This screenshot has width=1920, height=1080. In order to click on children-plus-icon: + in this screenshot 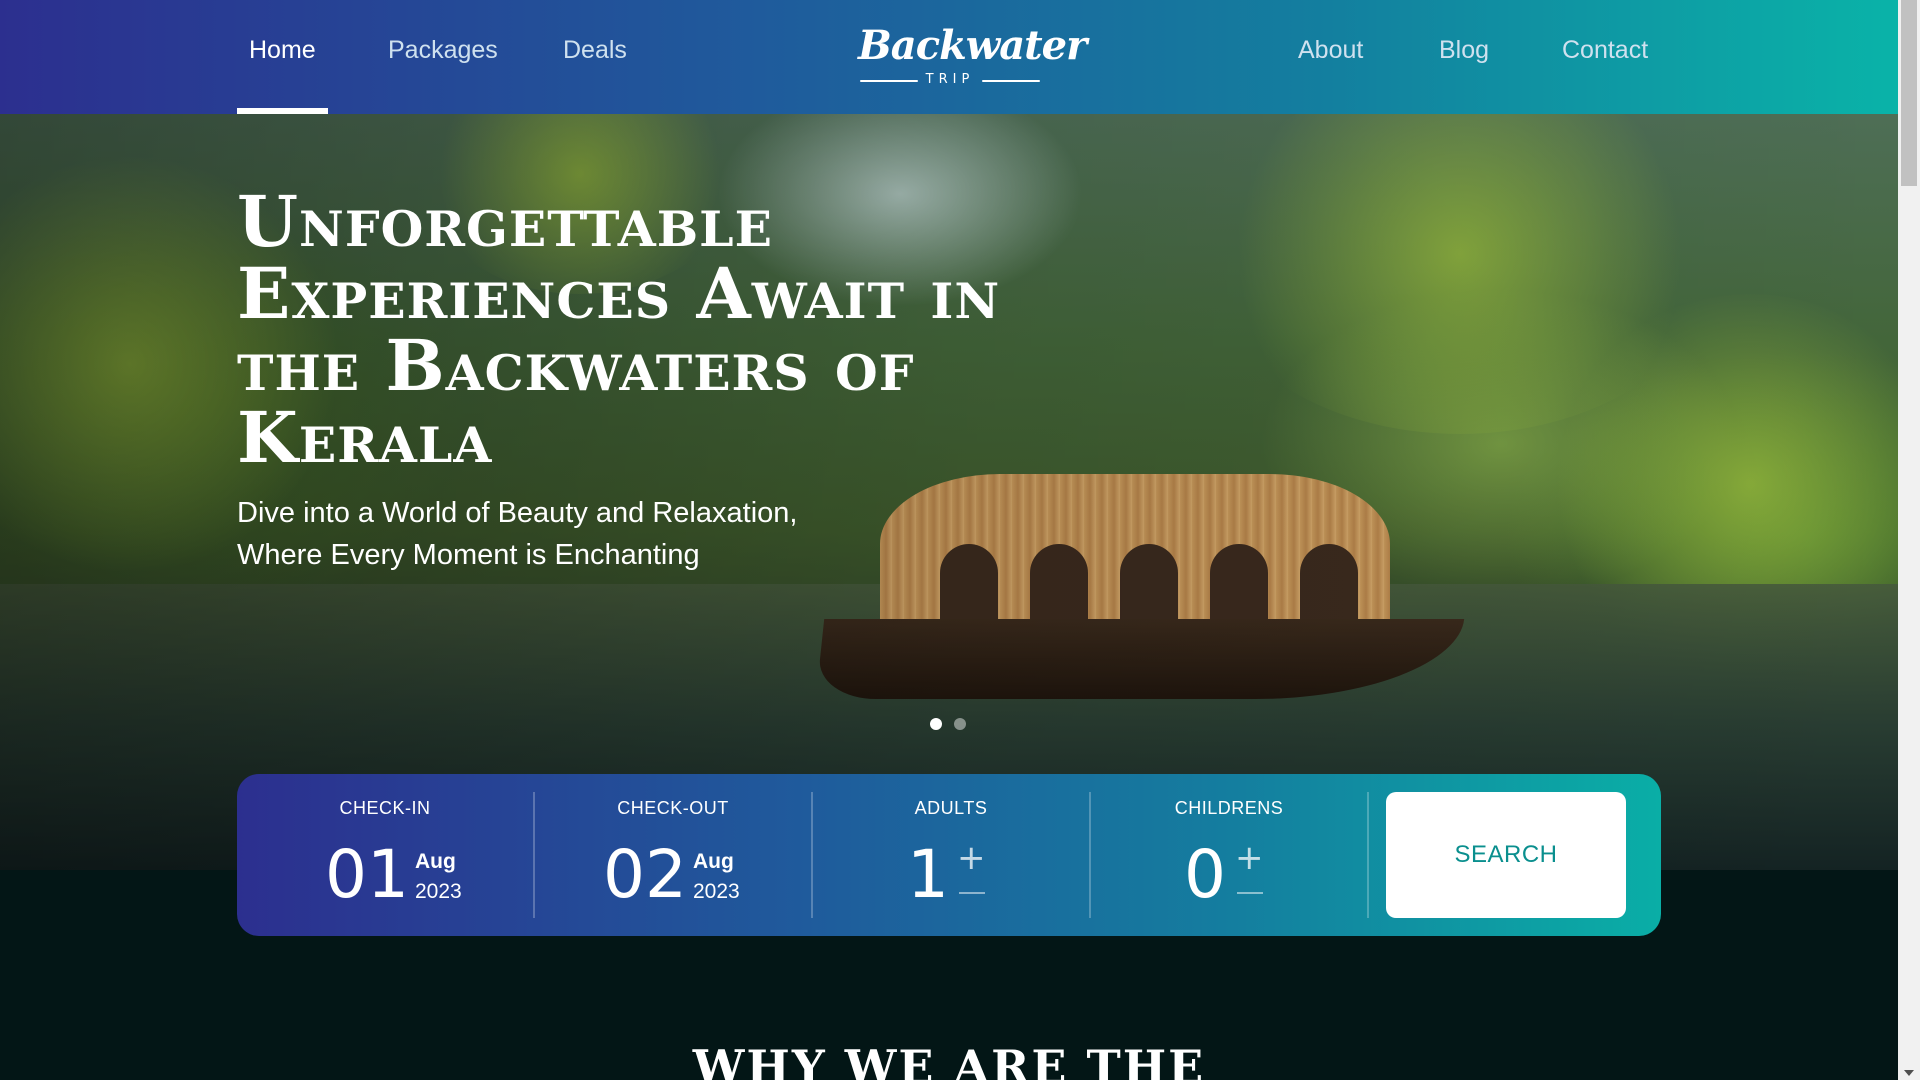, I will do `click(1249, 858)`.